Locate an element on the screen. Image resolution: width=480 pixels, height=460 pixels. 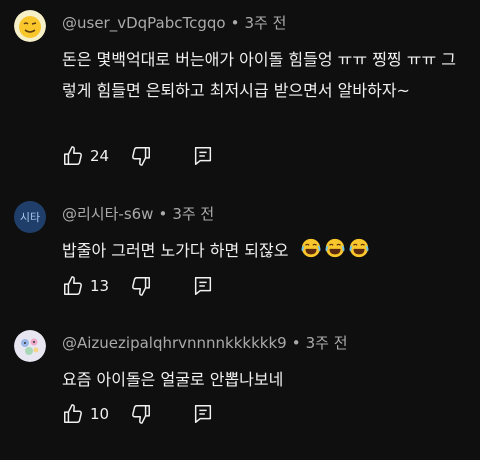
like-count: 13 is located at coordinates (100, 286).